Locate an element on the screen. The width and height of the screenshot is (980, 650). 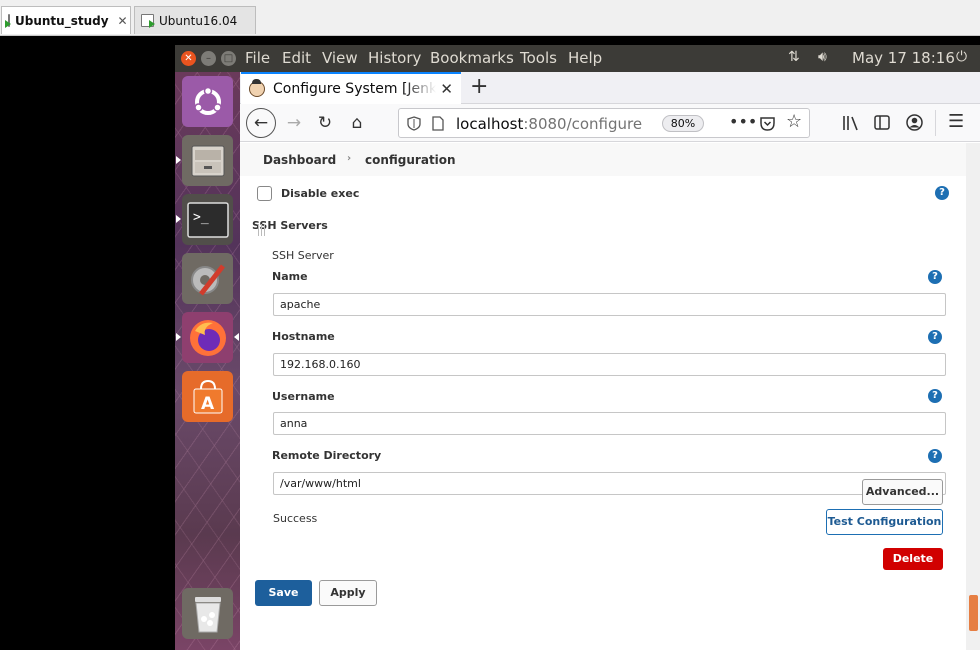
vm-tab-ubuntu1604: Ubuntu16.04 is located at coordinates (195, 20).